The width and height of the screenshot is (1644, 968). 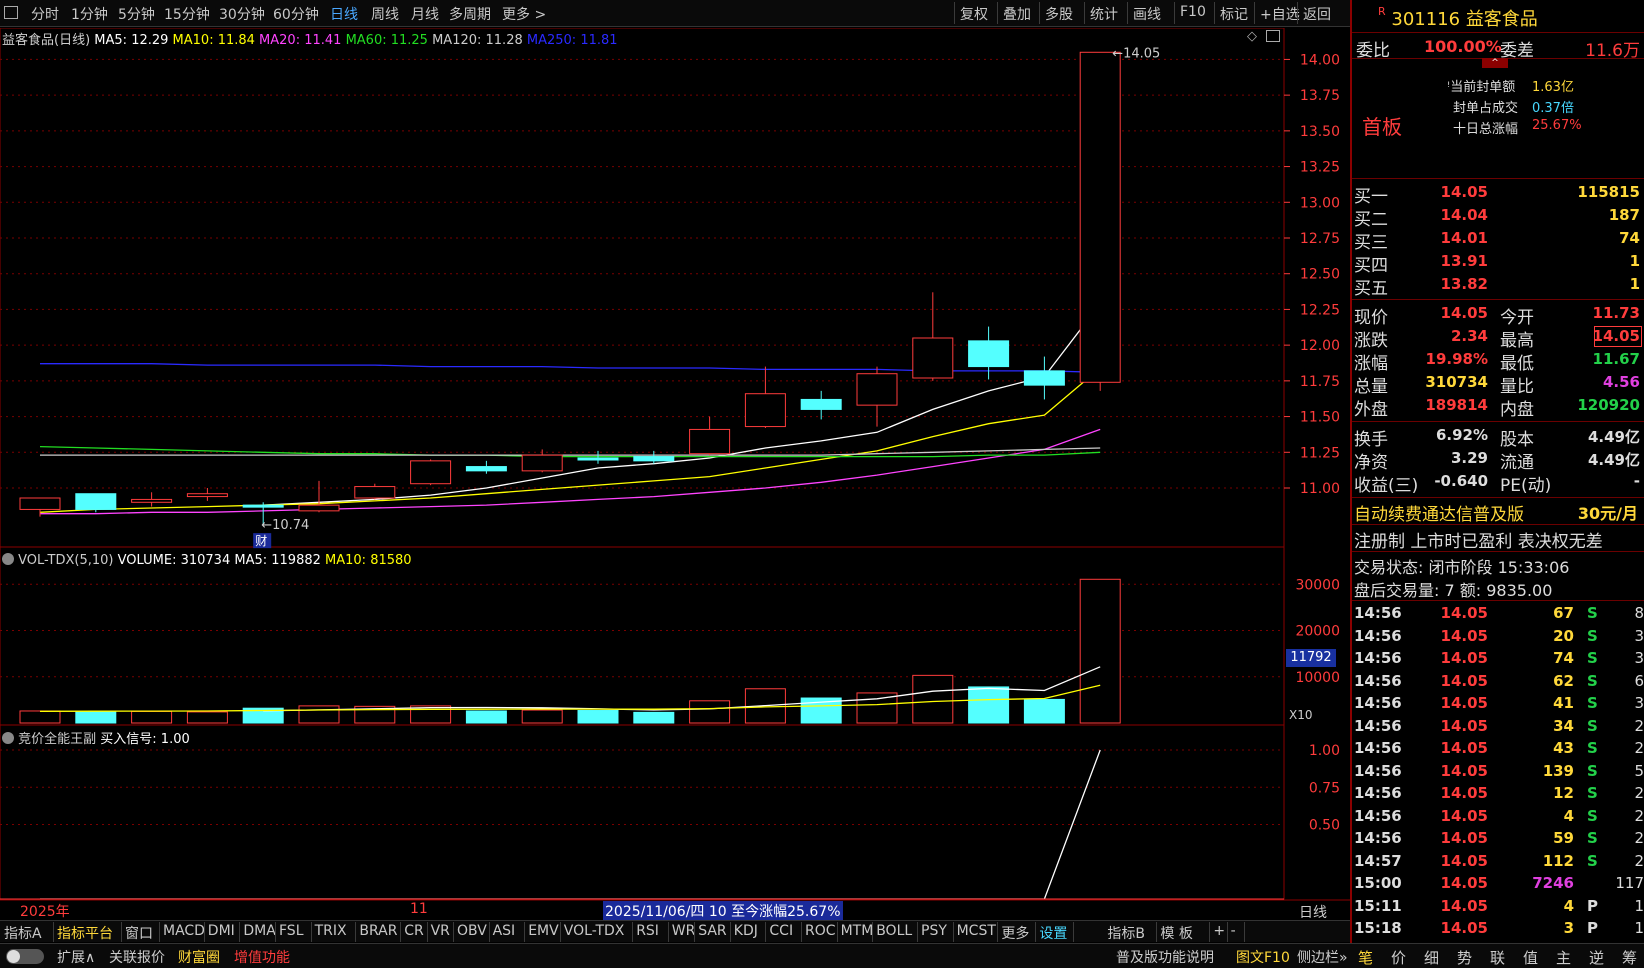 I want to click on quote-tab-5: 值, so click(x=1530, y=957).